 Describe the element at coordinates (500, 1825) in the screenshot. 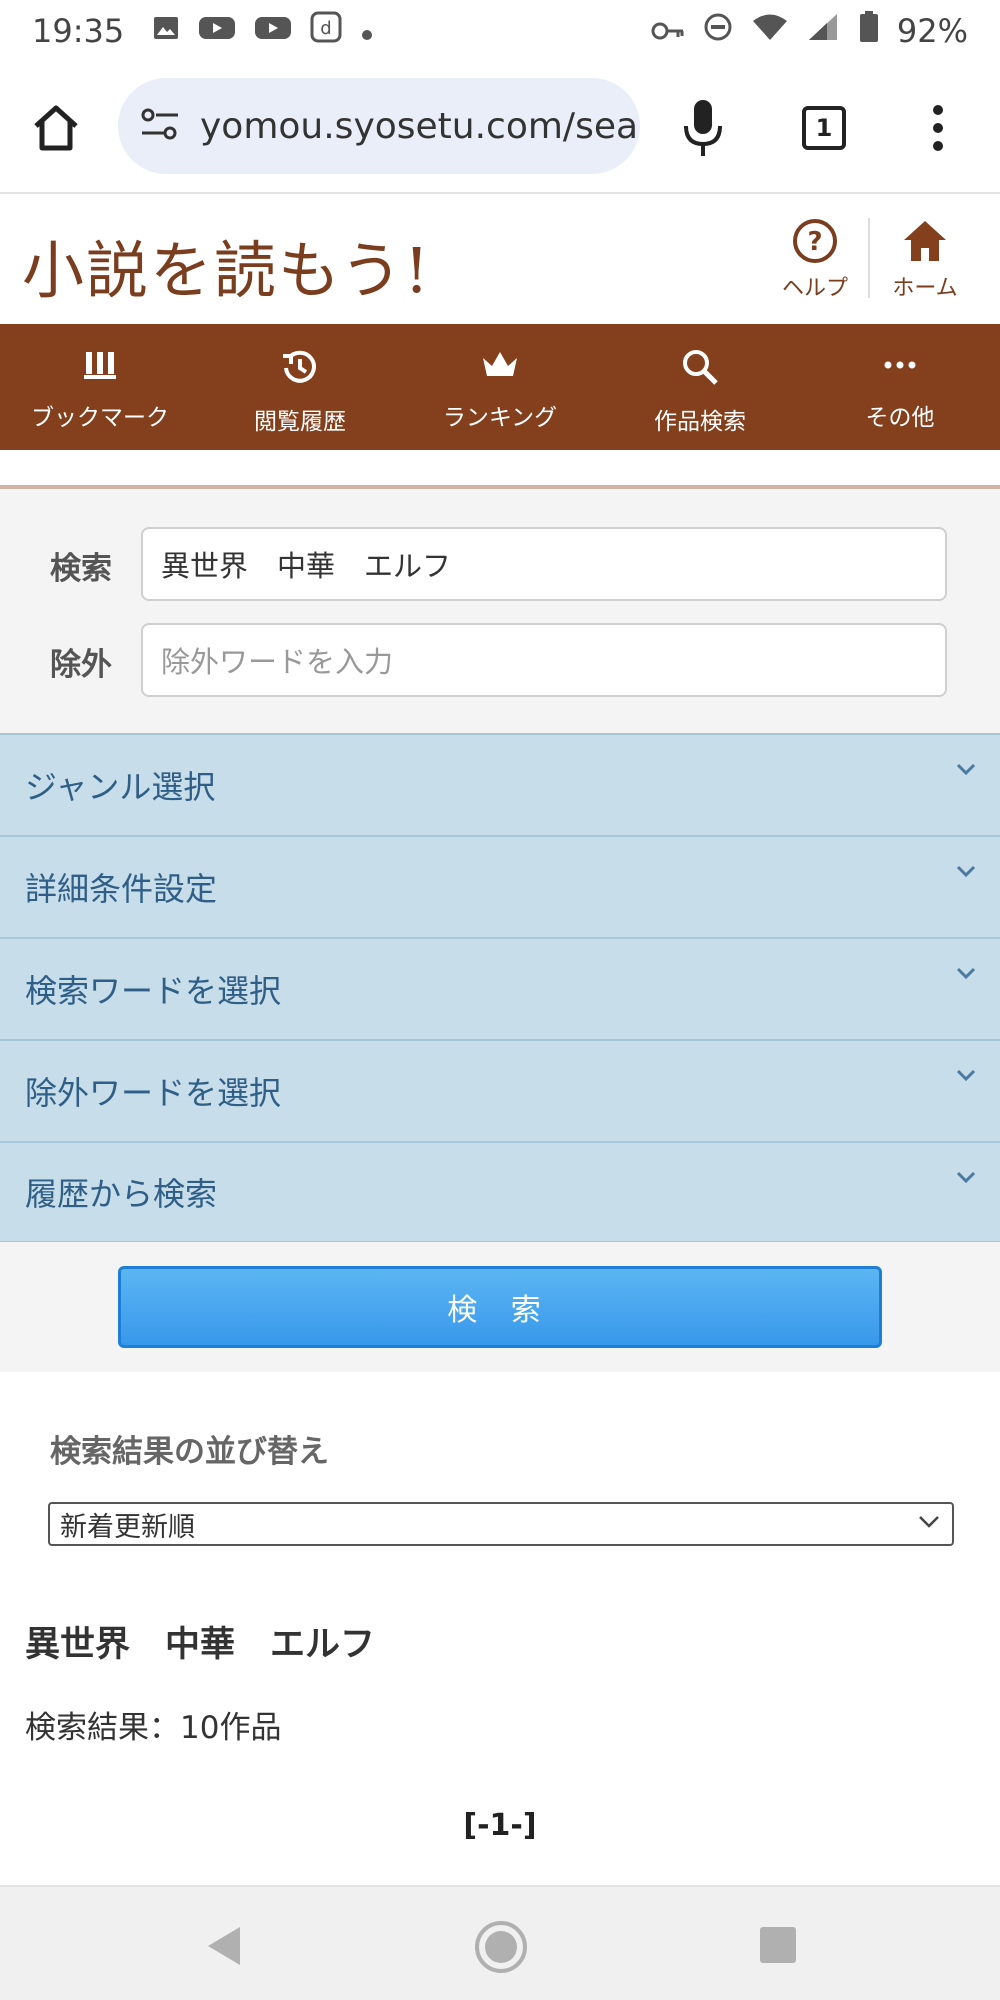

I see `pagination: [-1-]` at that location.